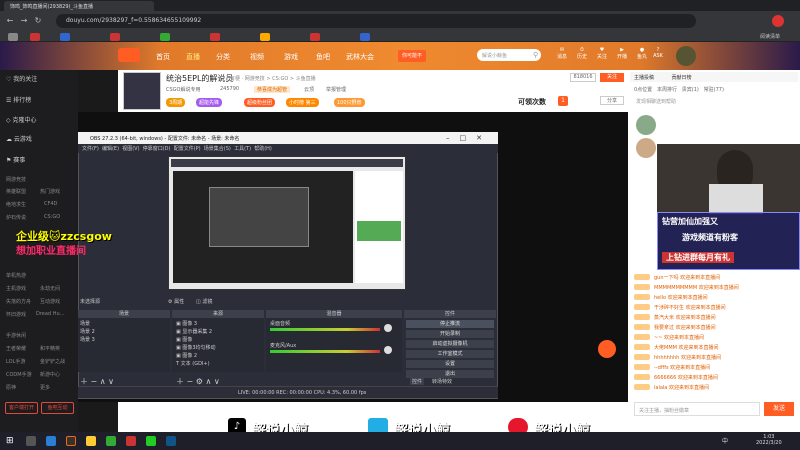  Describe the element at coordinates (643, 90) in the screenshot. I see `subtab: 0点位置` at that location.